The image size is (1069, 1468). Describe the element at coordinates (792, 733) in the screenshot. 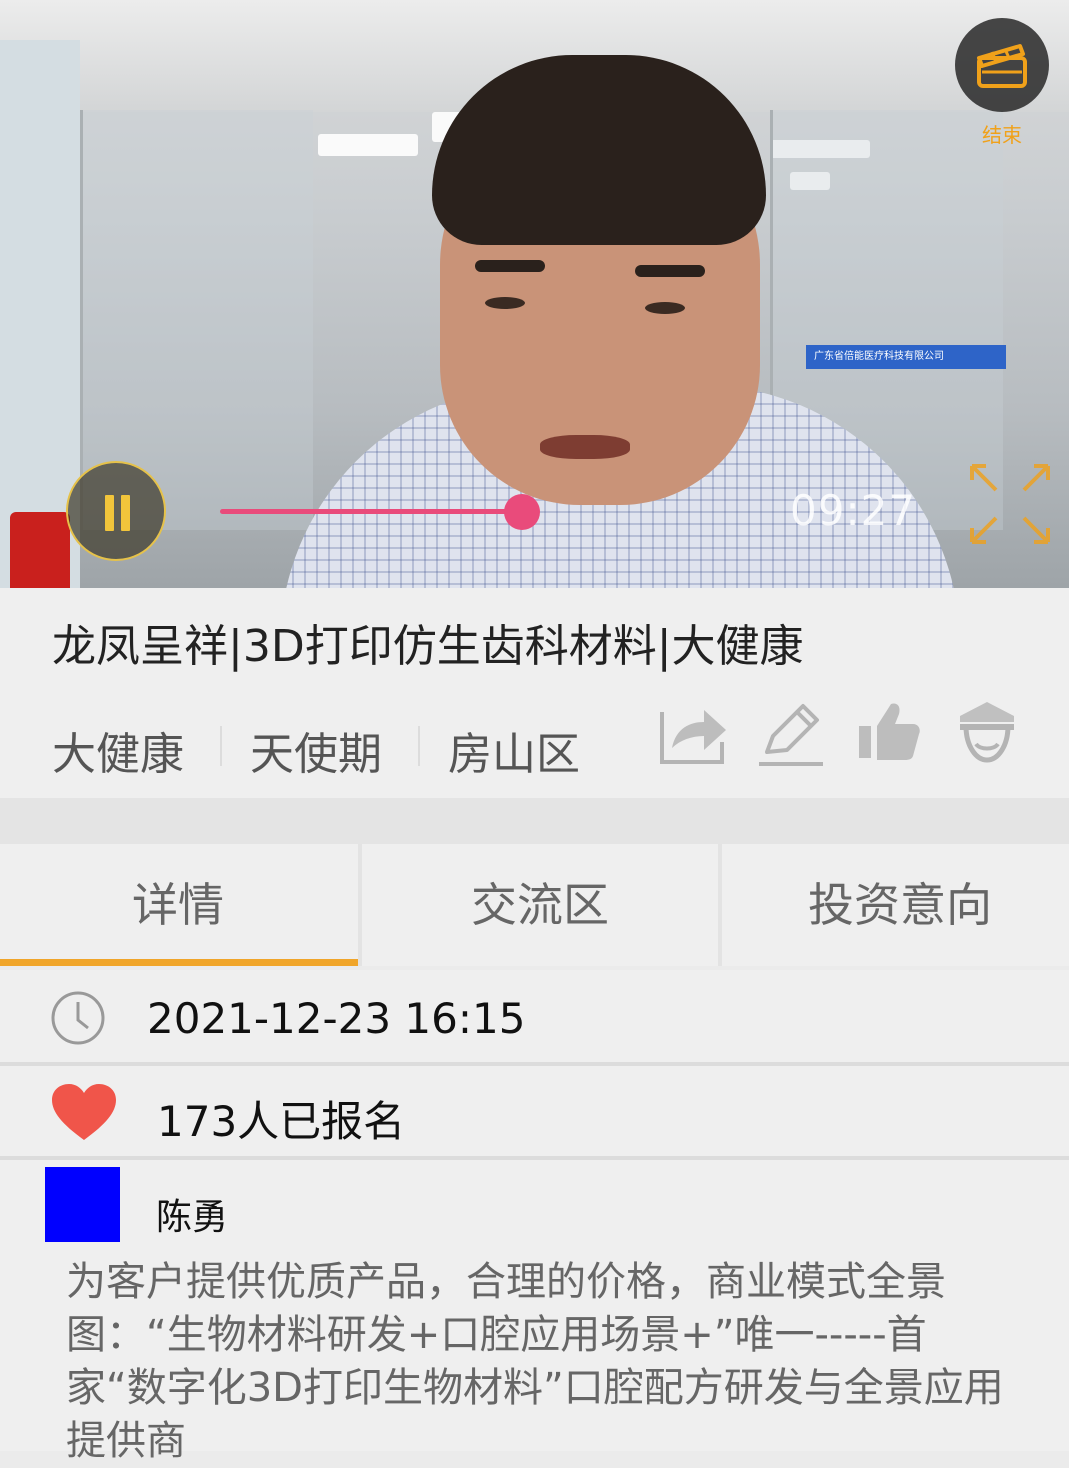

I see `edit-icon` at that location.